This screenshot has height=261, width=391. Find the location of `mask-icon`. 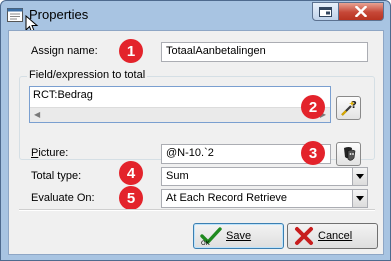

mask-icon is located at coordinates (349, 154).